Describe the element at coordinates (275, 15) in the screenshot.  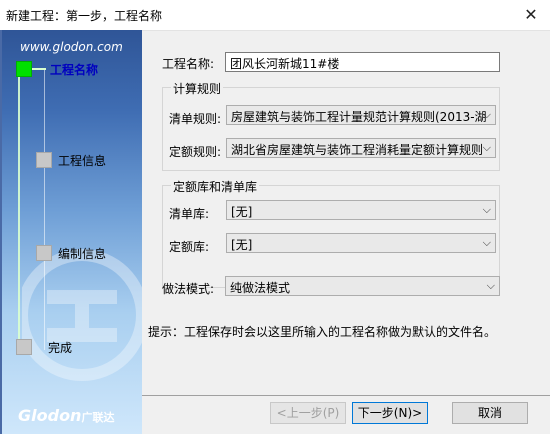
I see `title-bar: 新建工程：第一步，工程名称 ✕` at that location.